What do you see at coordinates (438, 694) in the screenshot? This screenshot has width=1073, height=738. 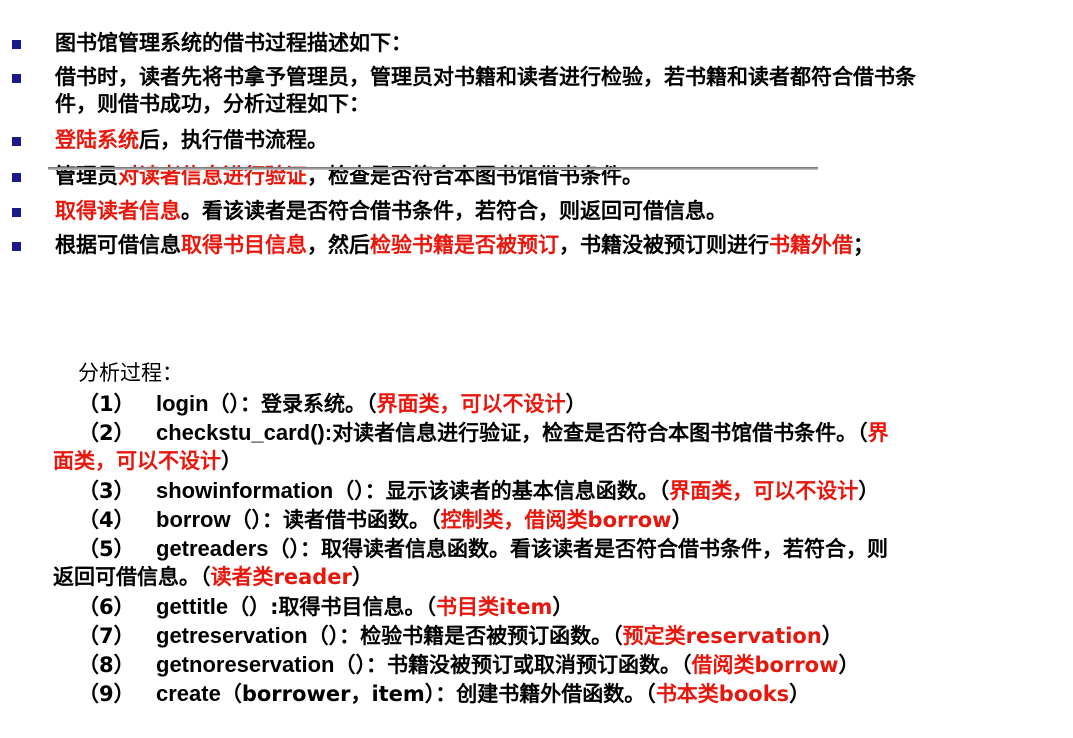 I see `text-segment: （borrower，item）：创建书籍外借函数。（` at bounding box center [438, 694].